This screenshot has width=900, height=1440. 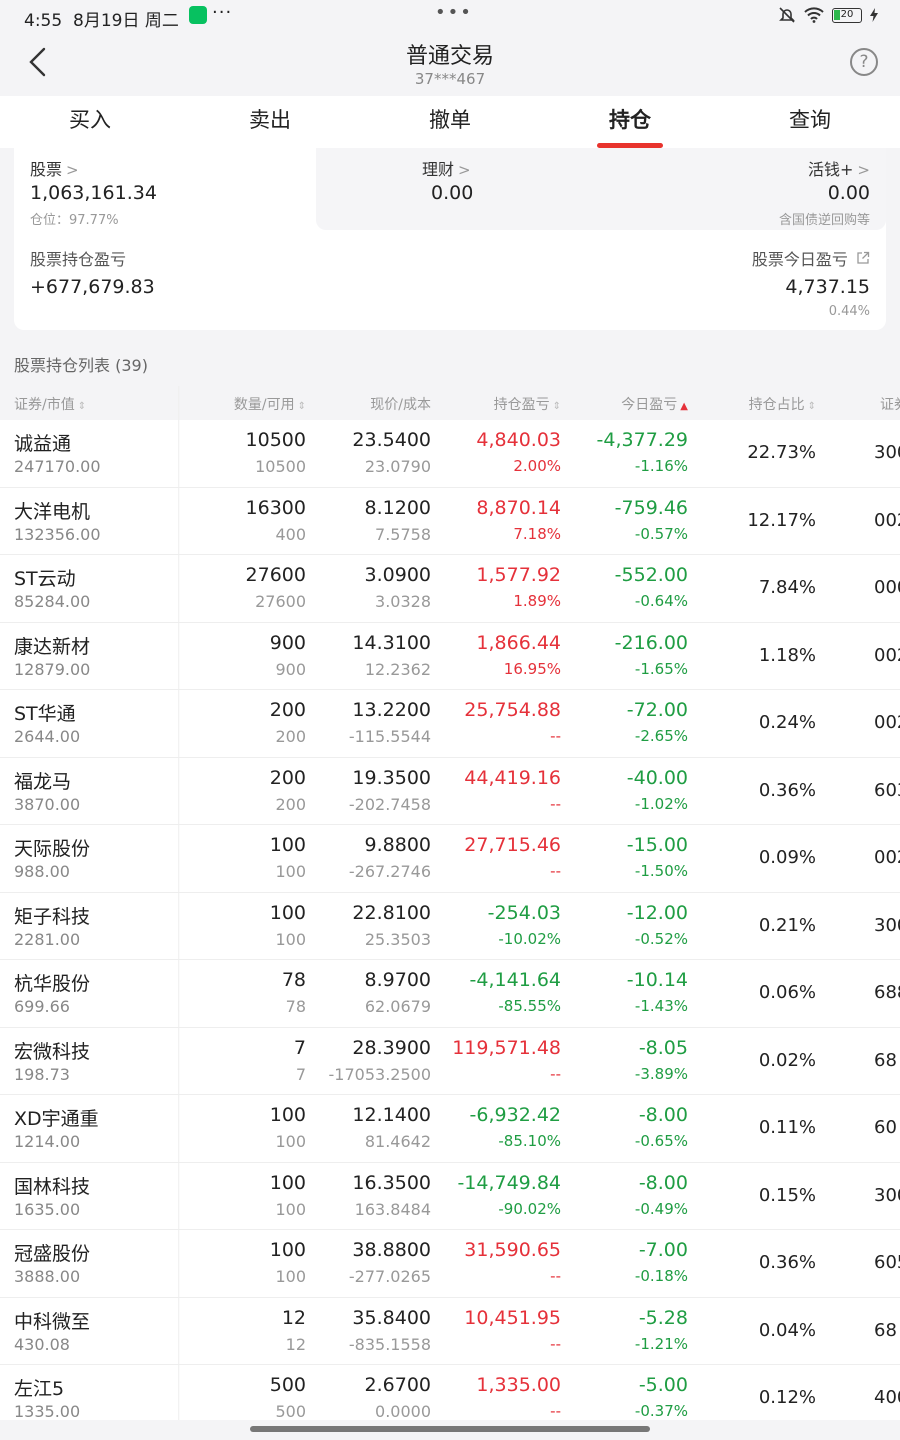 What do you see at coordinates (657, 980) in the screenshot?
I see `today-pl: -10.14` at bounding box center [657, 980].